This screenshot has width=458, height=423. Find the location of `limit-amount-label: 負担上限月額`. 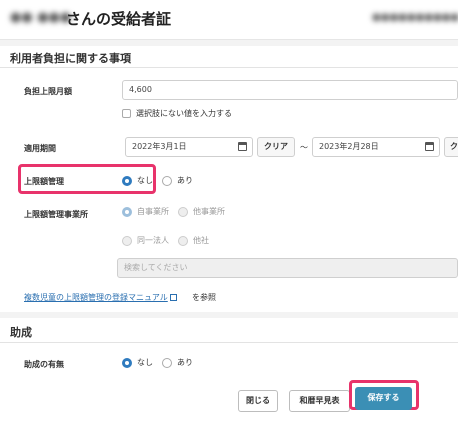

limit-amount-label: 負担上限月額 is located at coordinates (48, 91).